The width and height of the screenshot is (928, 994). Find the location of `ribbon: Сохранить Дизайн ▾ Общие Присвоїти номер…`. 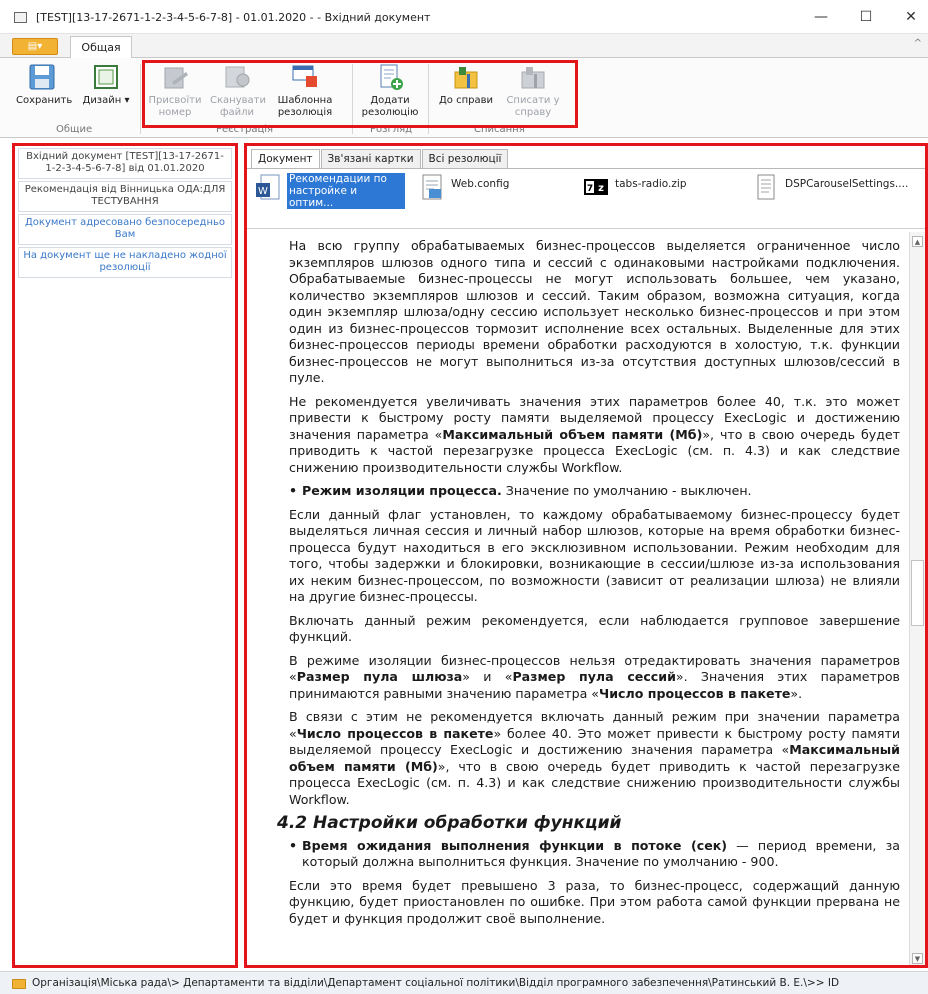

ribbon: Сохранить Дизайн ▾ Общие Присвоїти номер… is located at coordinates (464, 98).